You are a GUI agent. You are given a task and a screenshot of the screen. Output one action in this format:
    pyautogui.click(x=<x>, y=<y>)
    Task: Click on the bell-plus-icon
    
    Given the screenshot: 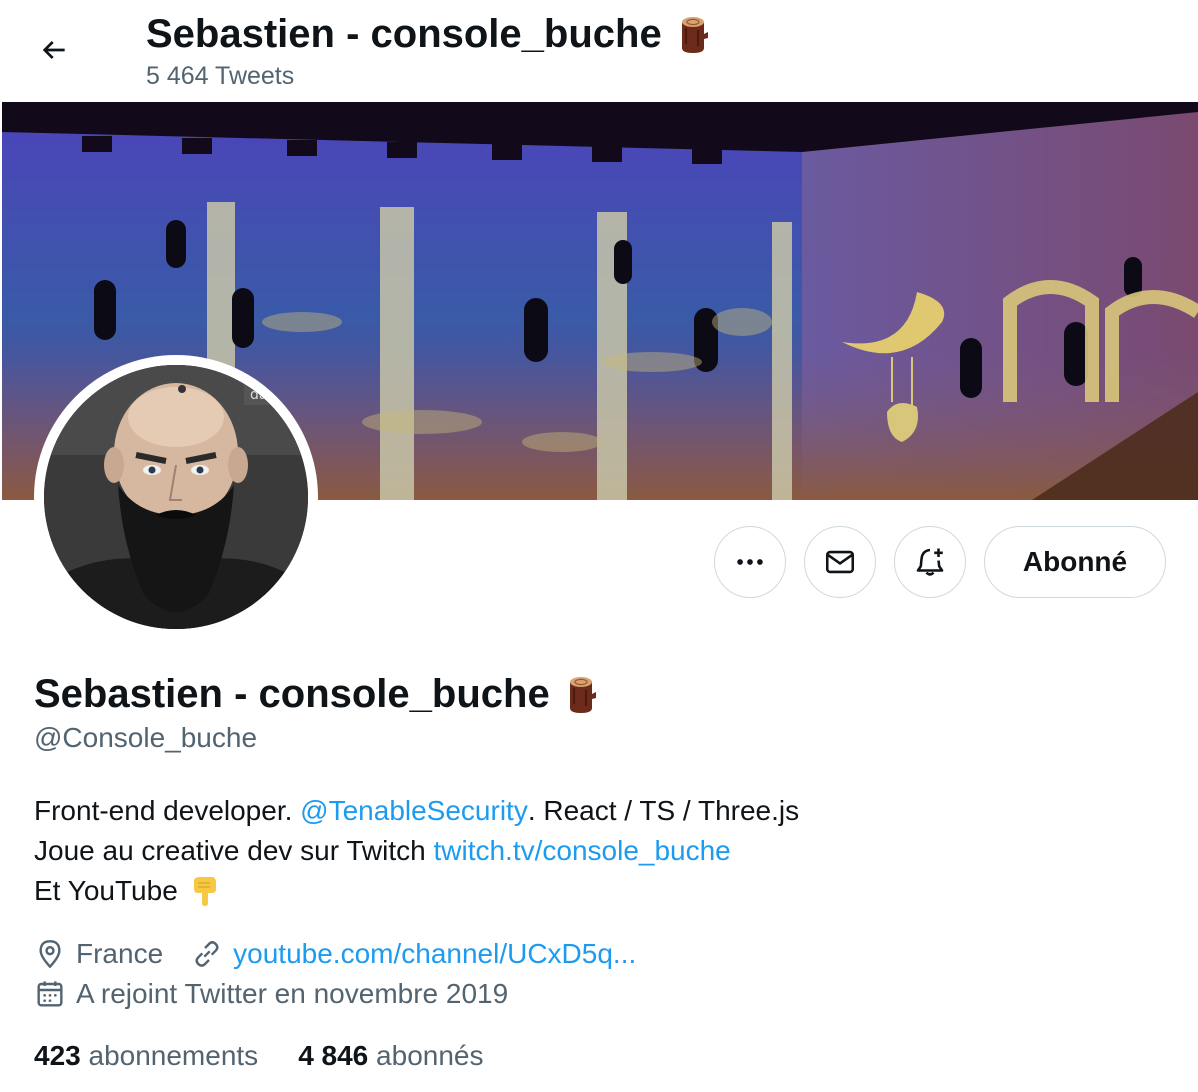 What is the action you would take?
    pyautogui.click(x=930, y=562)
    